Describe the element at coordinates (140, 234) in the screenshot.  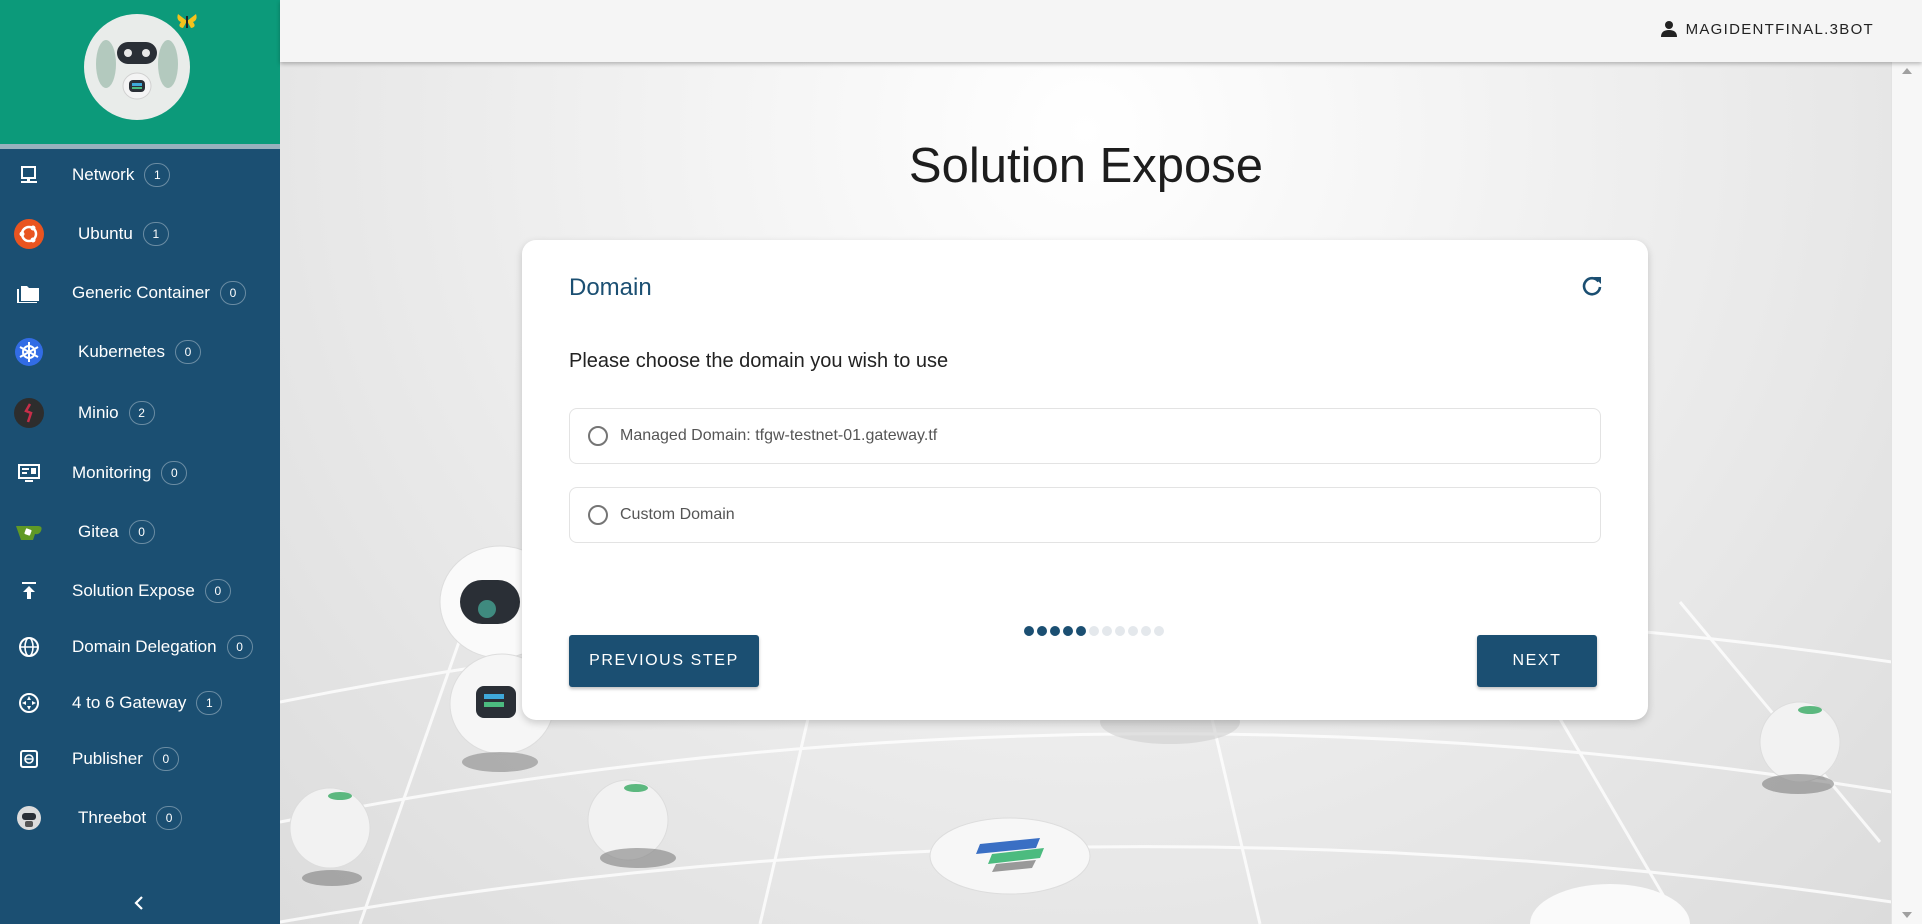
I see `sidebar-item-ubuntu: Ubuntu 1` at that location.